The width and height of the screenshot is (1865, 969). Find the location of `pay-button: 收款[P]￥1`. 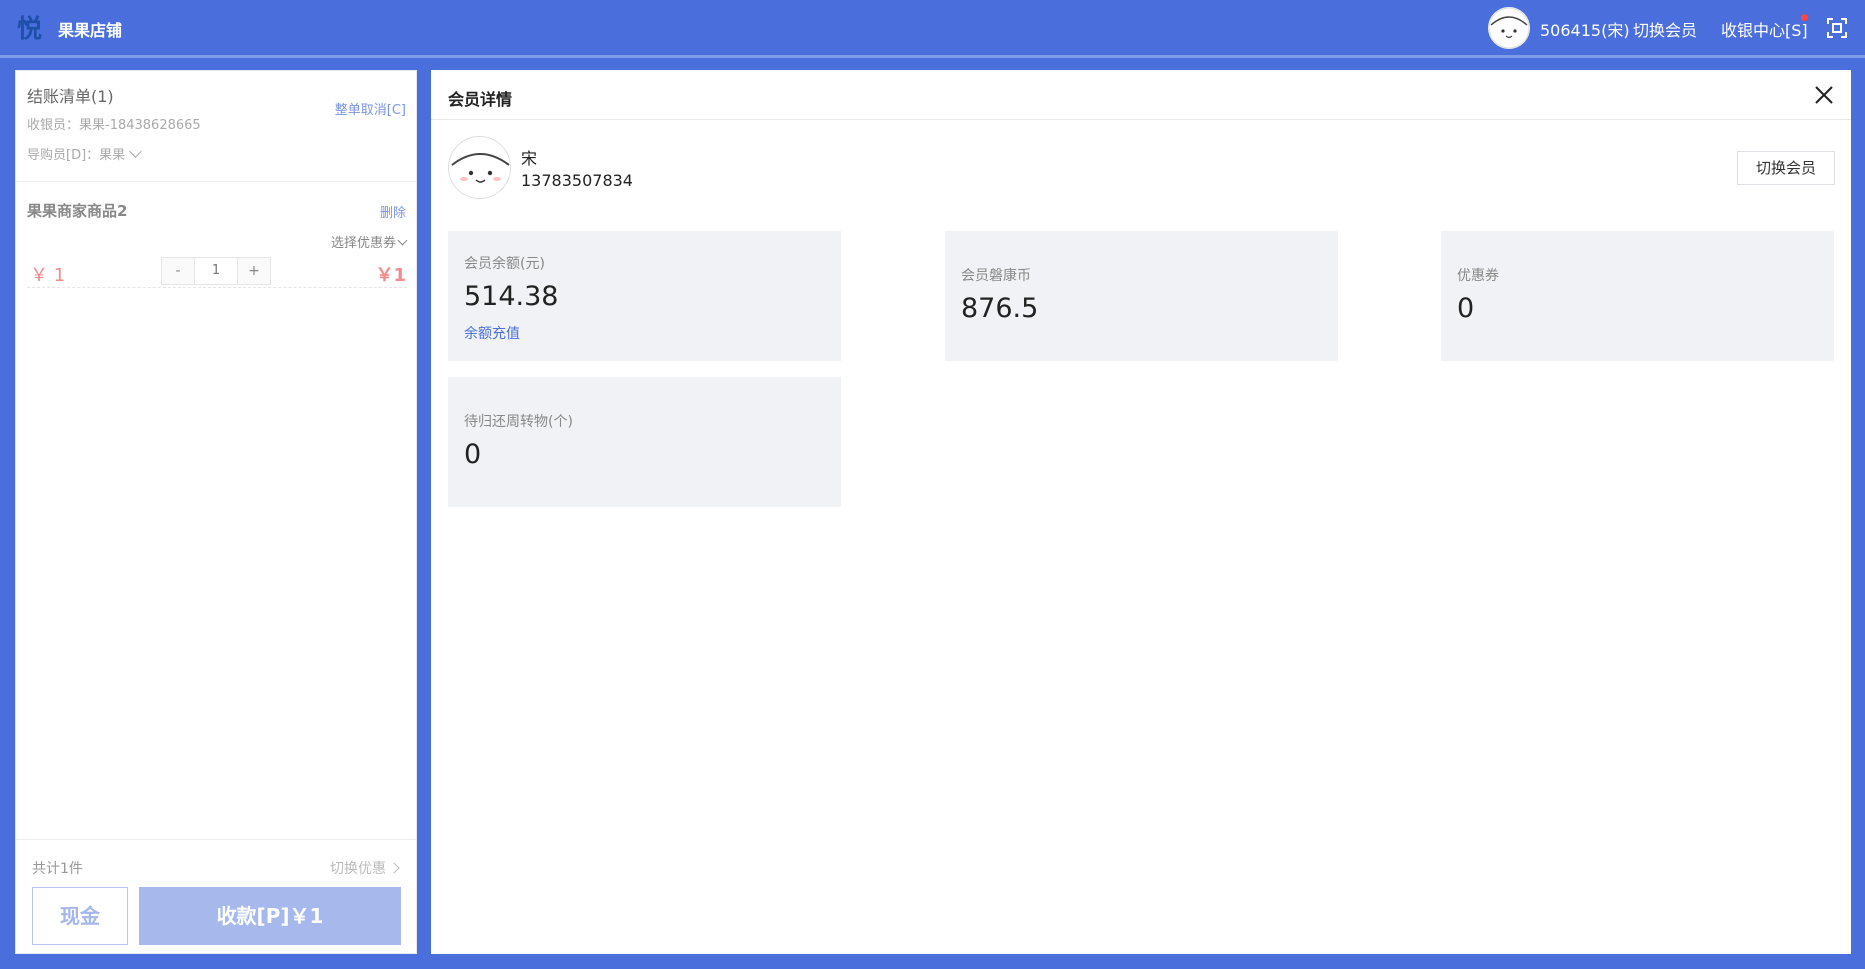

pay-button: 收款[P]￥1 is located at coordinates (270, 916).